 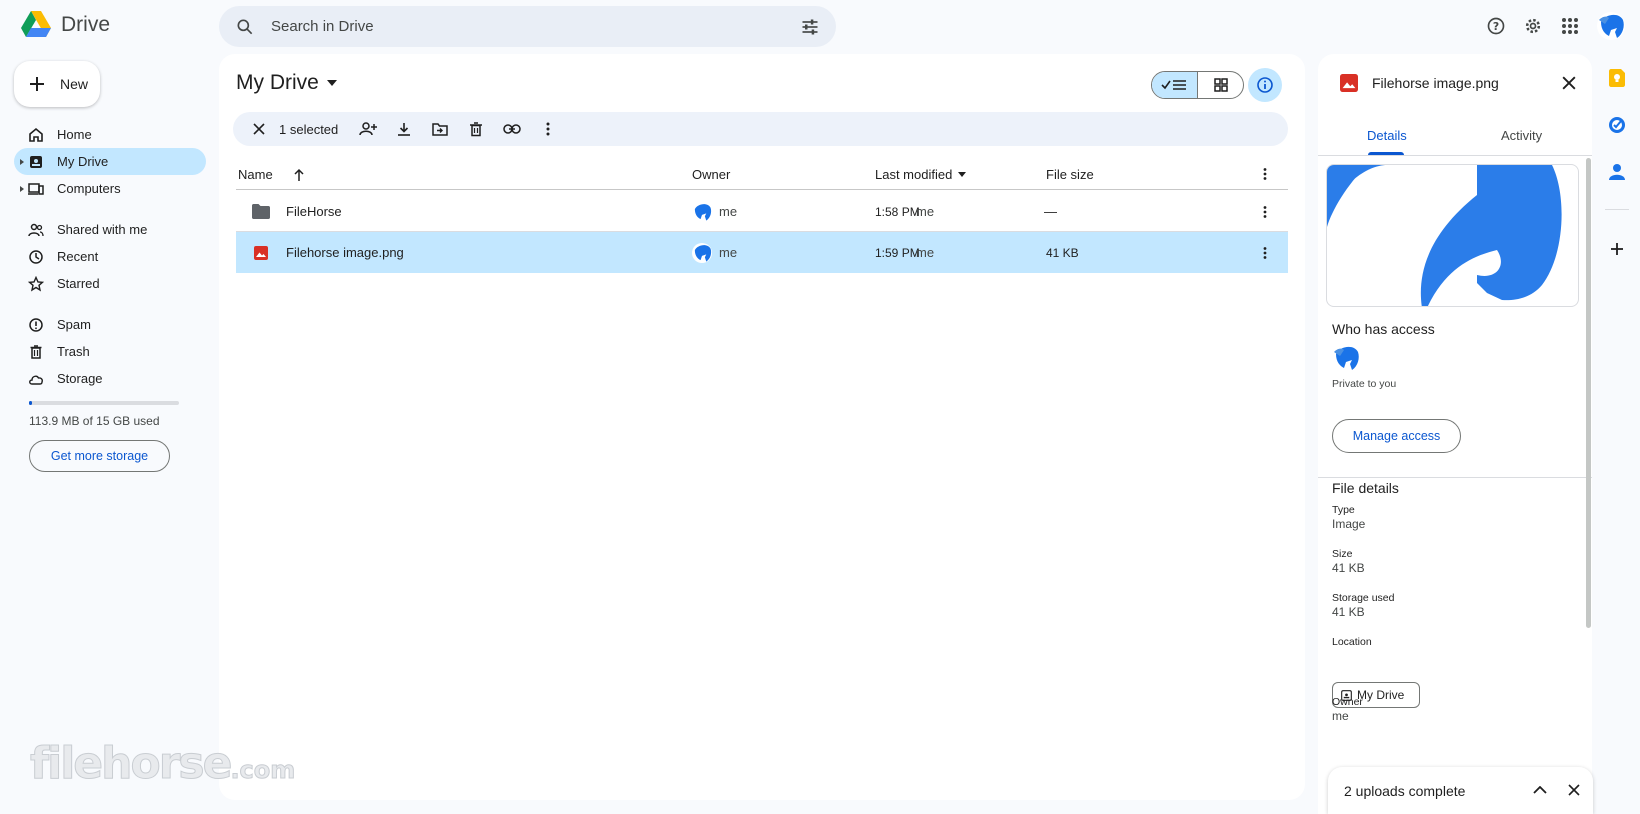 I want to click on owner-cell: me, so click(x=714, y=252).